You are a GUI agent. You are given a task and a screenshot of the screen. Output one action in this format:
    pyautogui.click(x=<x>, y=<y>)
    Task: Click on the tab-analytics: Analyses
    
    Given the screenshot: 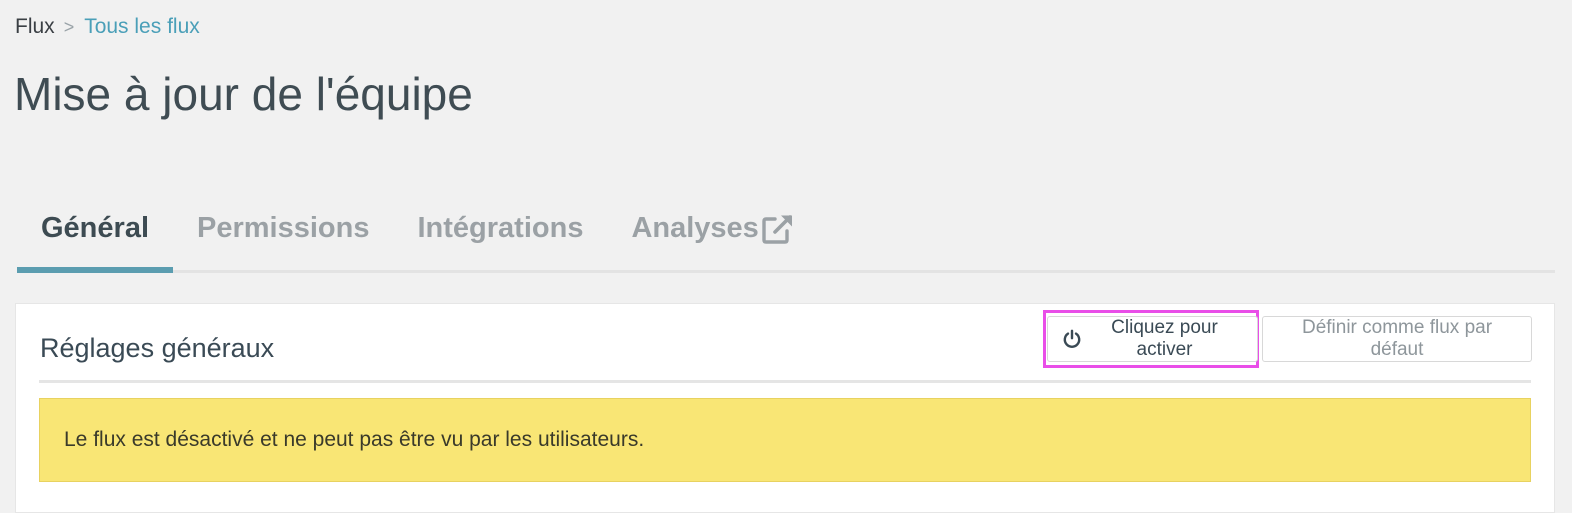 What is the action you would take?
    pyautogui.click(x=712, y=235)
    